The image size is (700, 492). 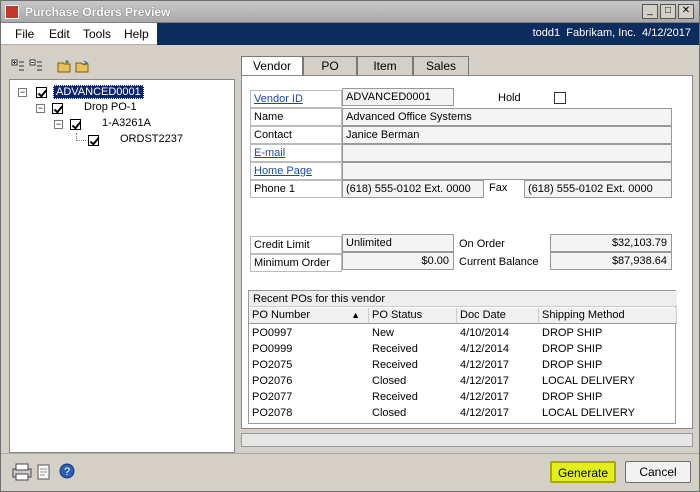 What do you see at coordinates (509, 98) in the screenshot?
I see `hold-label: Hold` at bounding box center [509, 98].